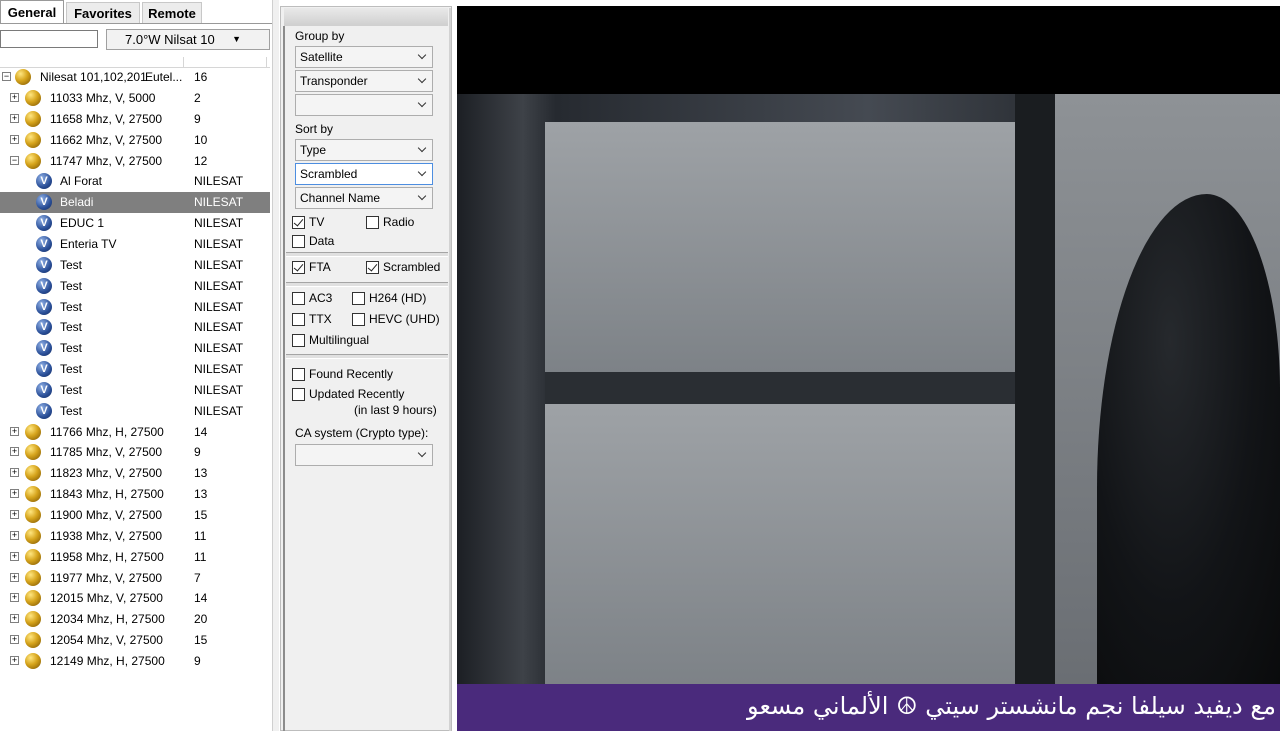 The width and height of the screenshot is (1280, 731). I want to click on channel-row: V Enteria TV NILESAT, so click(135, 244).